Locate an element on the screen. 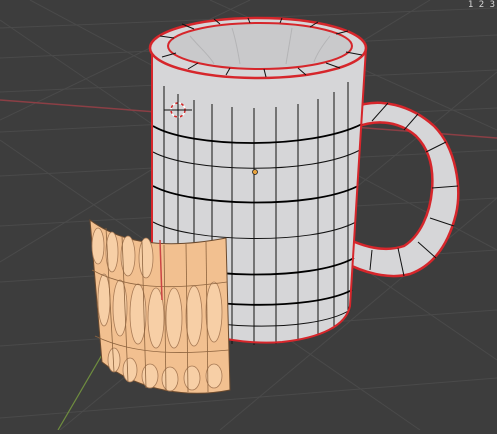 The width and height of the screenshot is (497, 434). curved-decal-patch is located at coordinates (160, 306).